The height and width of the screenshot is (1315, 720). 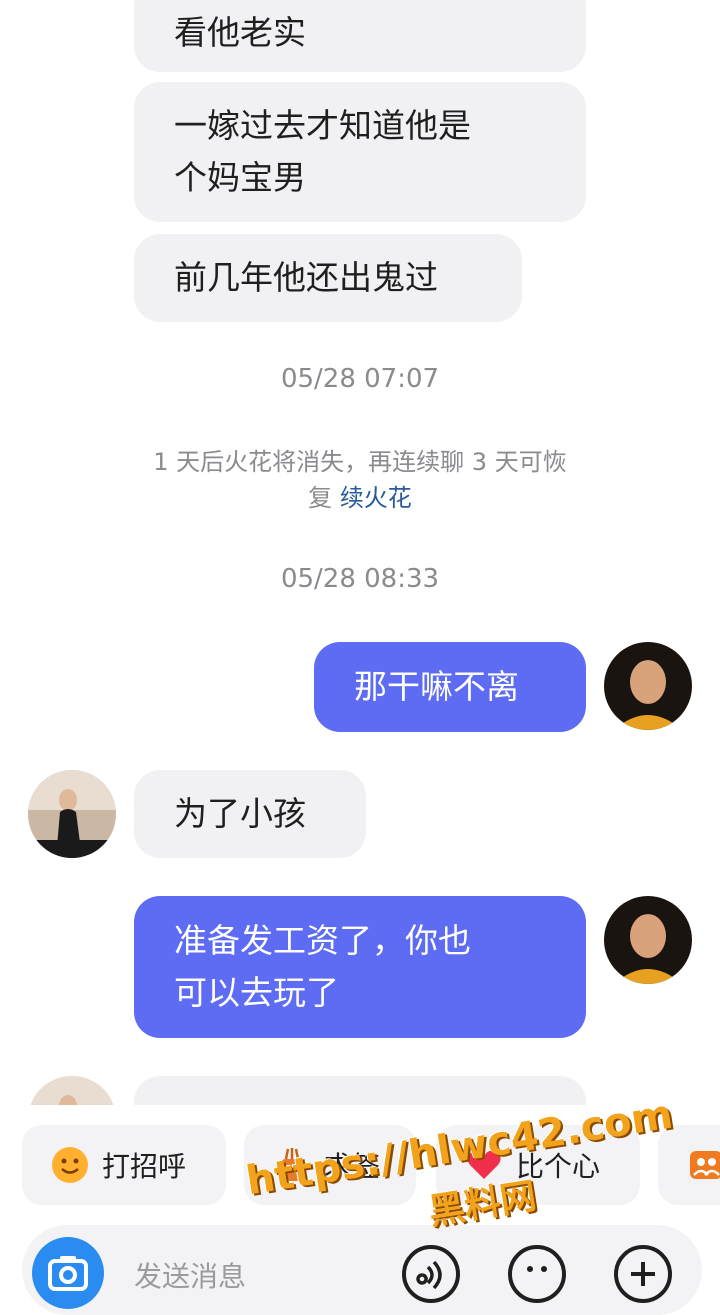 I want to click on notice-line: 1 天后火花将消失，再连续聊 3 天可恢, so click(x=360, y=462).